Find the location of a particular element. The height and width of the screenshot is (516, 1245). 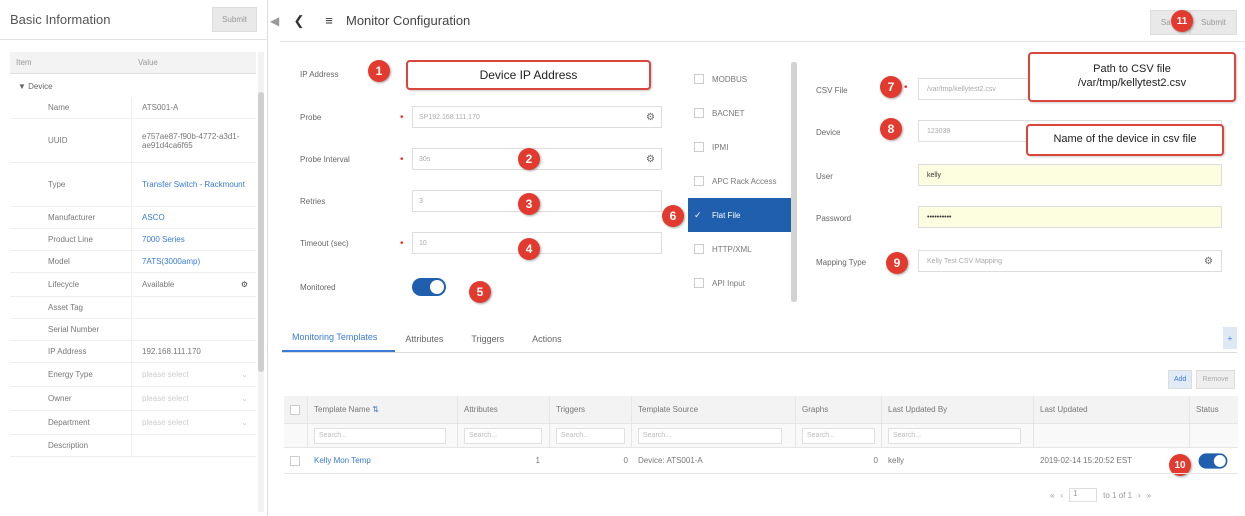

prev-page-icon: ‹ is located at coordinates (1061, 495).